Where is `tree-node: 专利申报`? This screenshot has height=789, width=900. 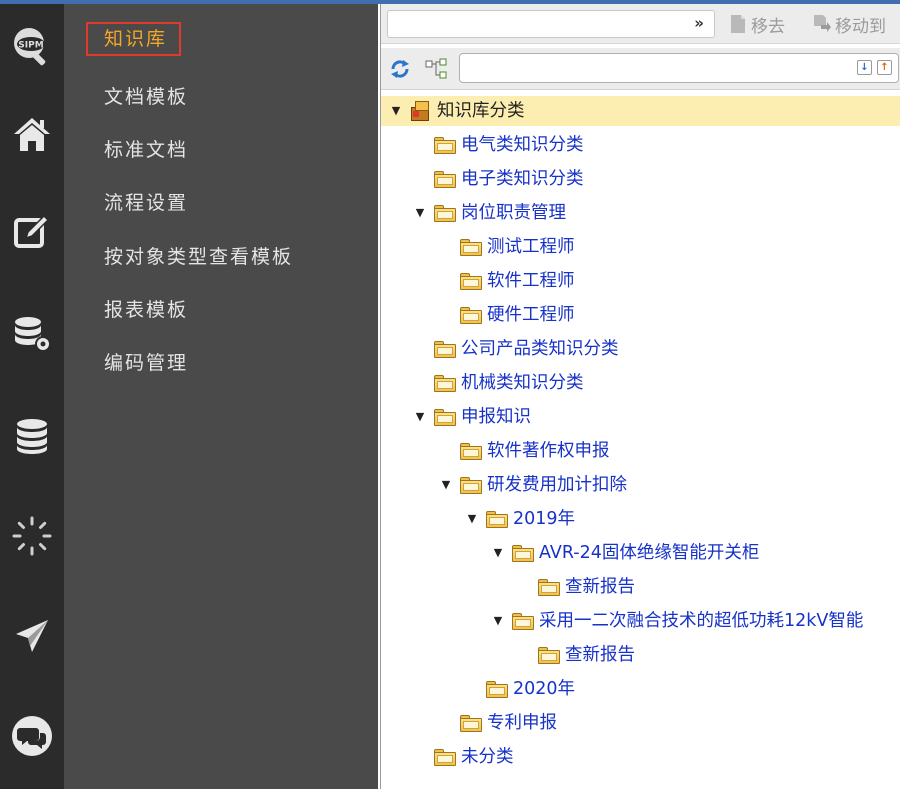 tree-node: 专利申报 is located at coordinates (508, 723).